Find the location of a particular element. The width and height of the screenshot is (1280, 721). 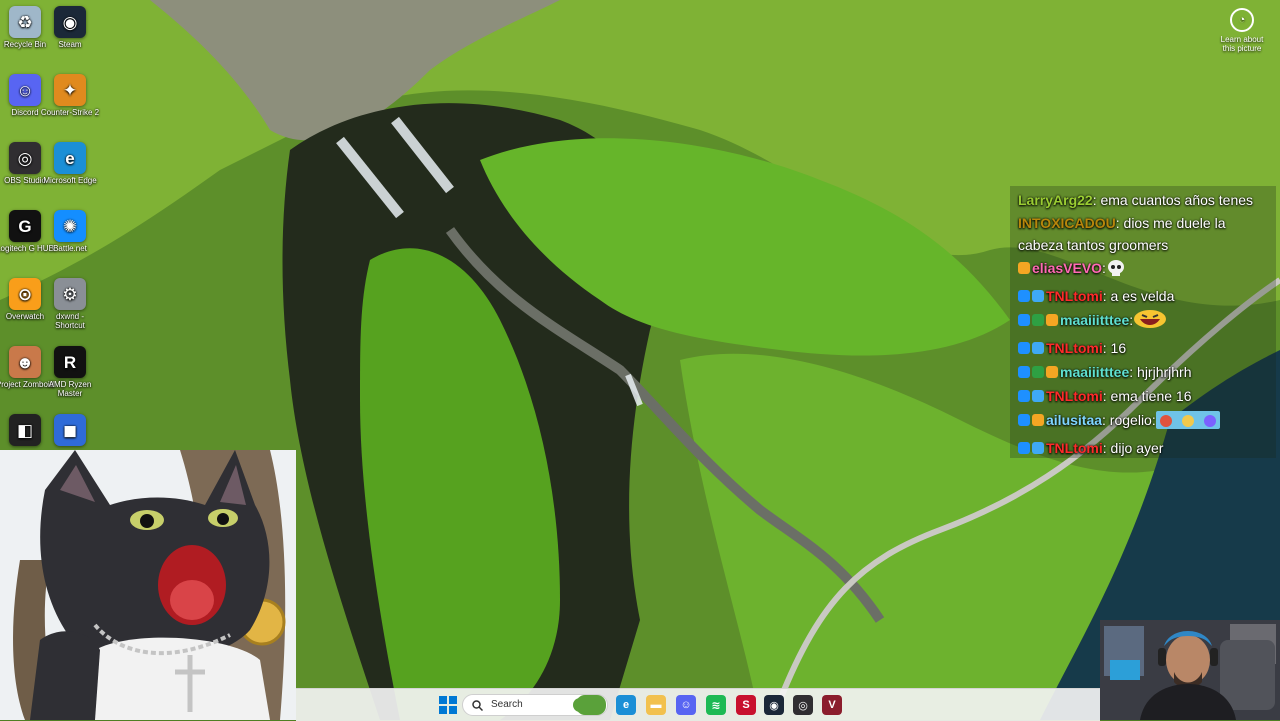

chat-message: LarryArg22: ema cuantos años tenes is located at coordinates (1145, 200).